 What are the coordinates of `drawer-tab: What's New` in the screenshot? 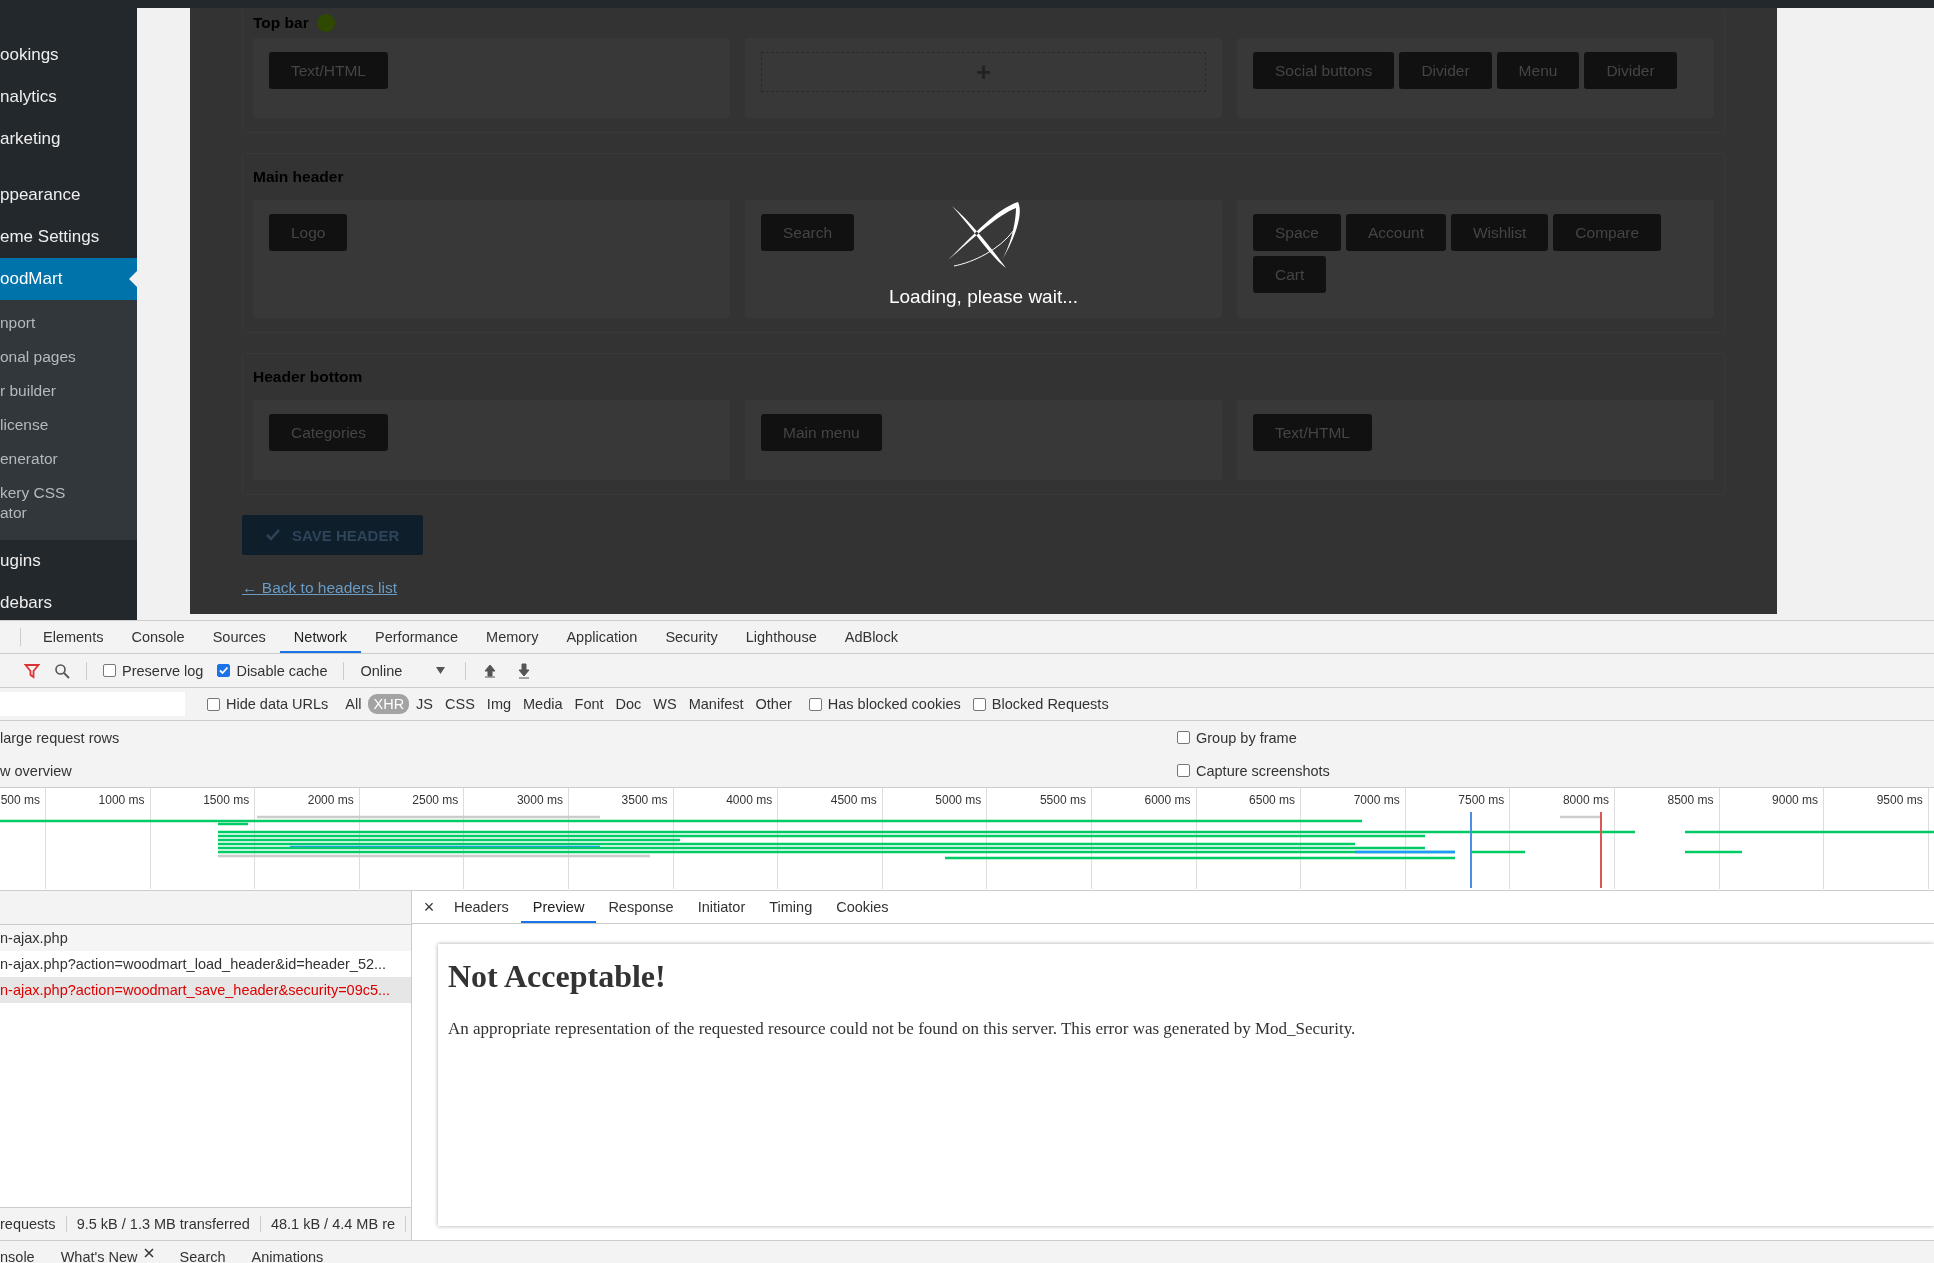 It's located at (107, 1255).